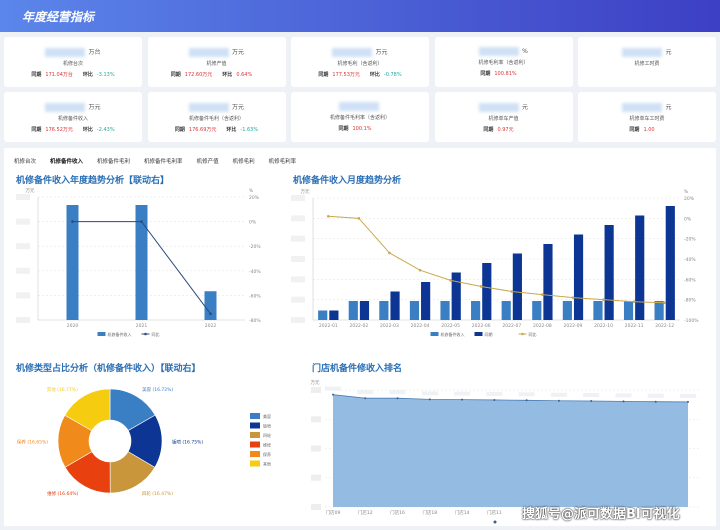 The image size is (720, 530). I want to click on x-tick-label: 门店09, so click(333, 512).